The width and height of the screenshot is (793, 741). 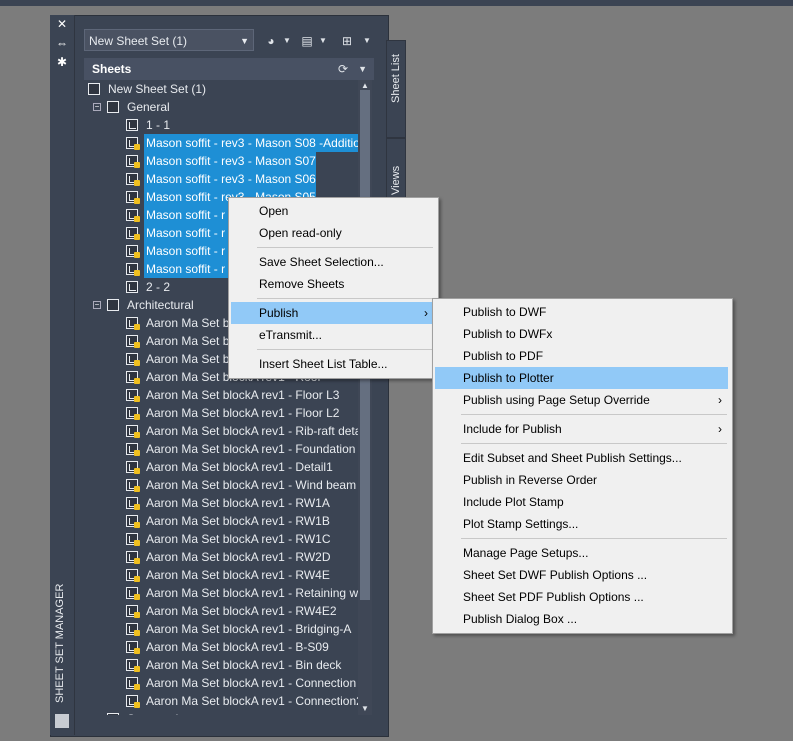 What do you see at coordinates (62, 24) in the screenshot?
I see `close-icon: ✕` at bounding box center [62, 24].